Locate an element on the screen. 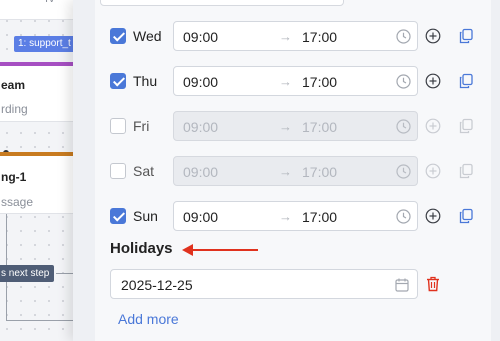  annotation-arrow-icon is located at coordinates (220, 250).